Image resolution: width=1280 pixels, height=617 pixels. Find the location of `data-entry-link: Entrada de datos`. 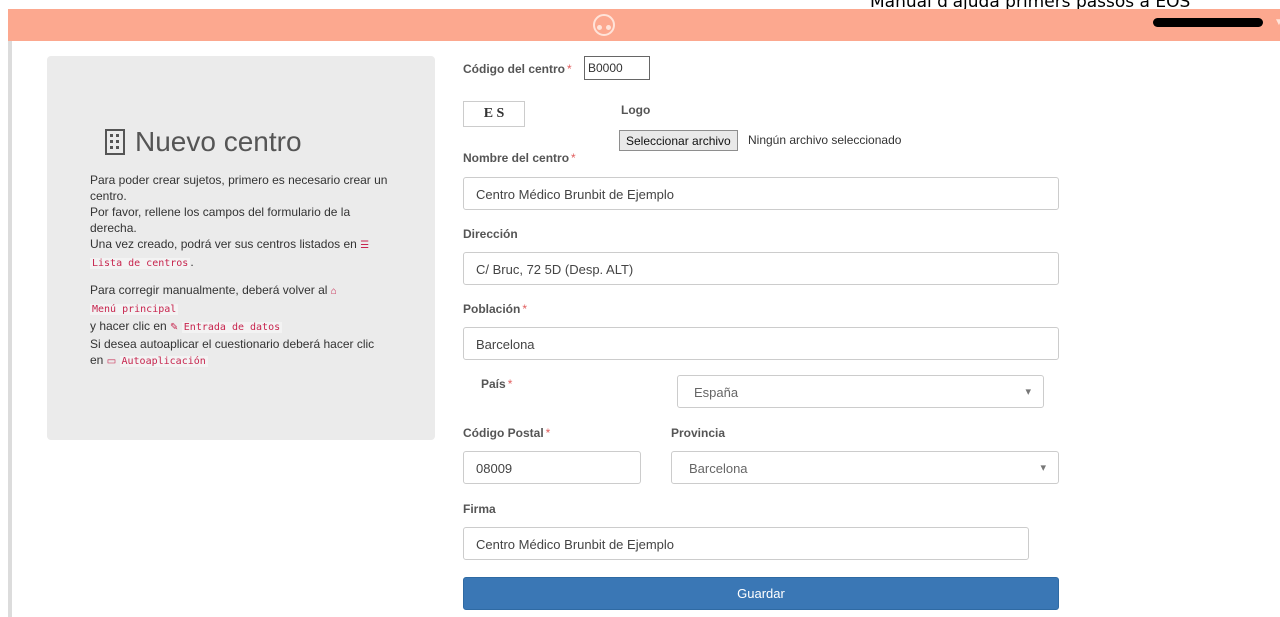

data-entry-link: Entrada de datos is located at coordinates (232, 327).